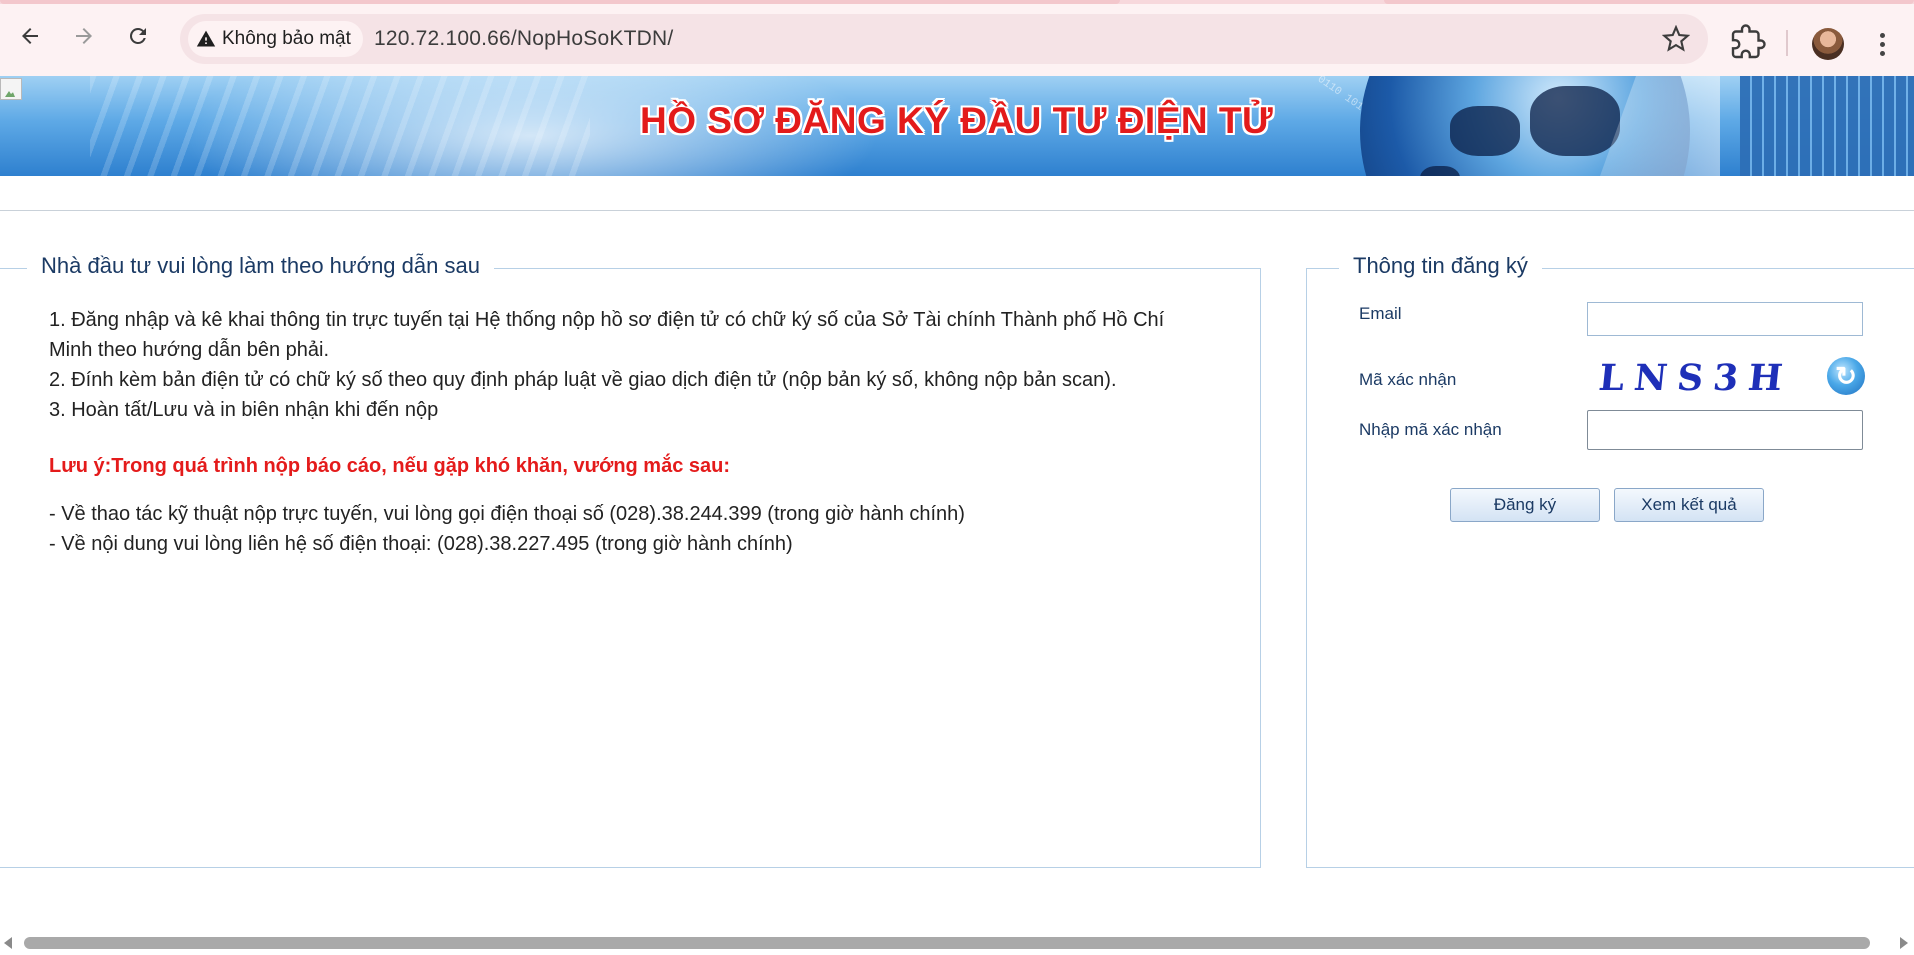 The image size is (1914, 955). I want to click on building-image, so click(1827, 126).